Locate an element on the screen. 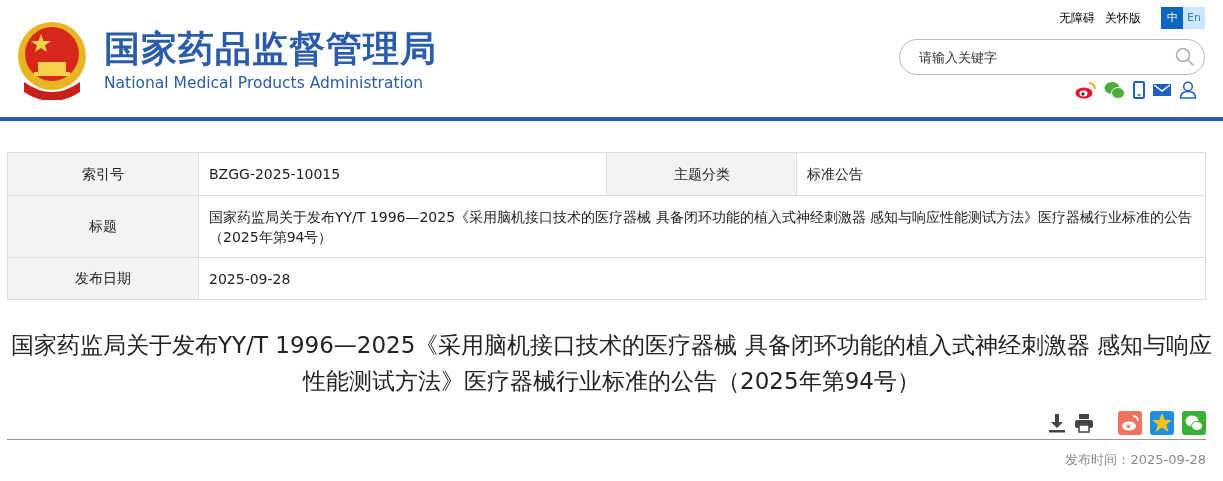 Image resolution: width=1223 pixels, height=481 pixels. value-cell: 国家药监局关于发布YY/T 1996—2025《采用脑机接口技术的医疗器械 具备闭环功能的植入式神经刺激器 感知与响应性能测试方法》医疗器械行业标准的公告（2025年第94号） is located at coordinates (701, 226).